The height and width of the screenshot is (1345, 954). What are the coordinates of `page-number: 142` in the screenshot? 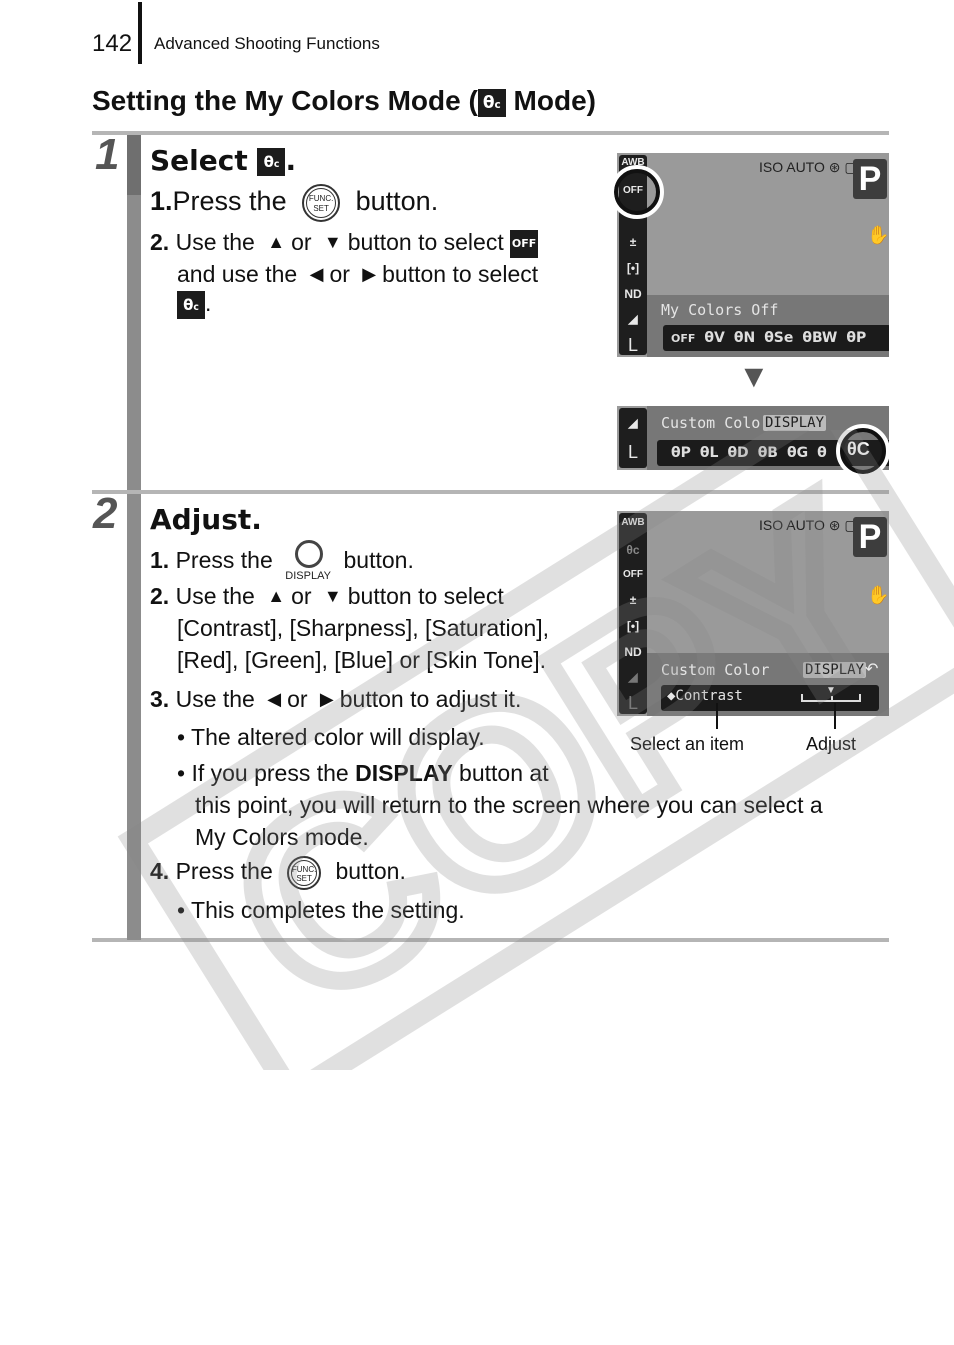 It's located at (112, 43).